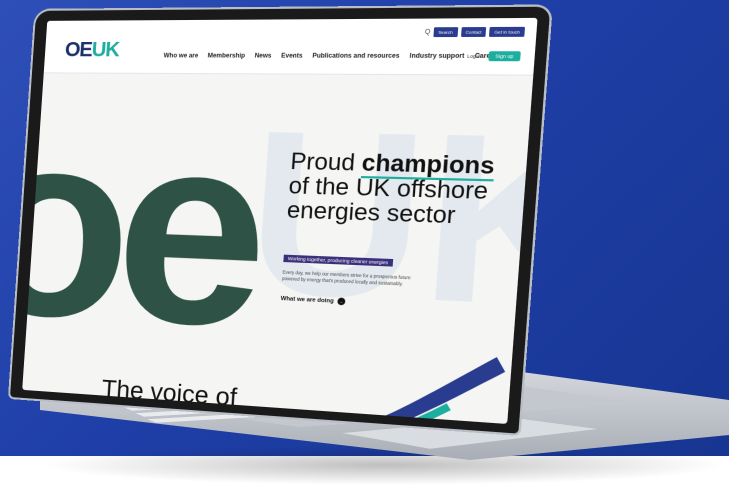 The height and width of the screenshot is (495, 729). I want to click on login-link: Log in, so click(474, 56).